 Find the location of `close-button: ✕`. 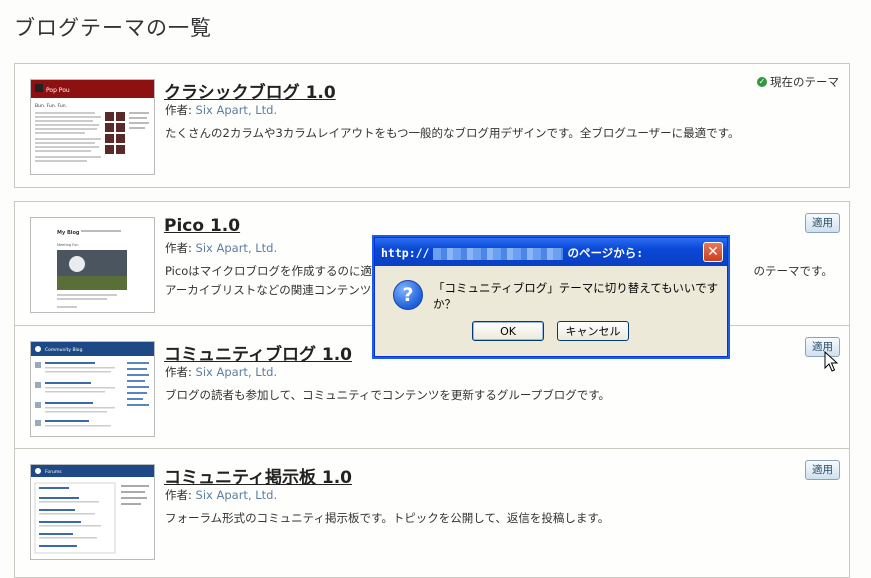

close-button: ✕ is located at coordinates (713, 252).